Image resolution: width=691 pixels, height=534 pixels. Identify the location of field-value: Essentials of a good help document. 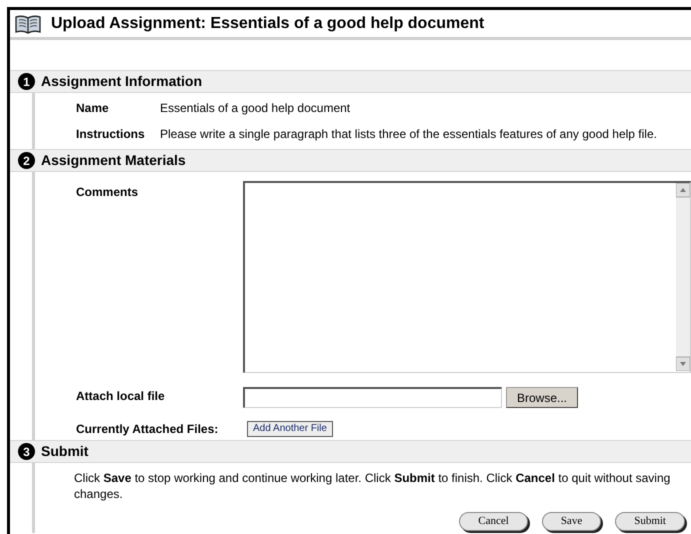
(255, 108).